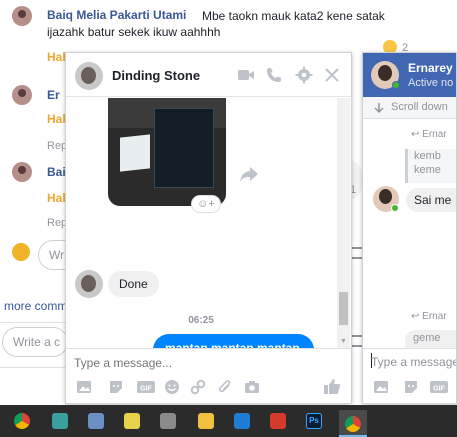 This screenshot has width=457, height=437. What do you see at coordinates (353, 423) in the screenshot?
I see `chrome-active-icon` at bounding box center [353, 423].